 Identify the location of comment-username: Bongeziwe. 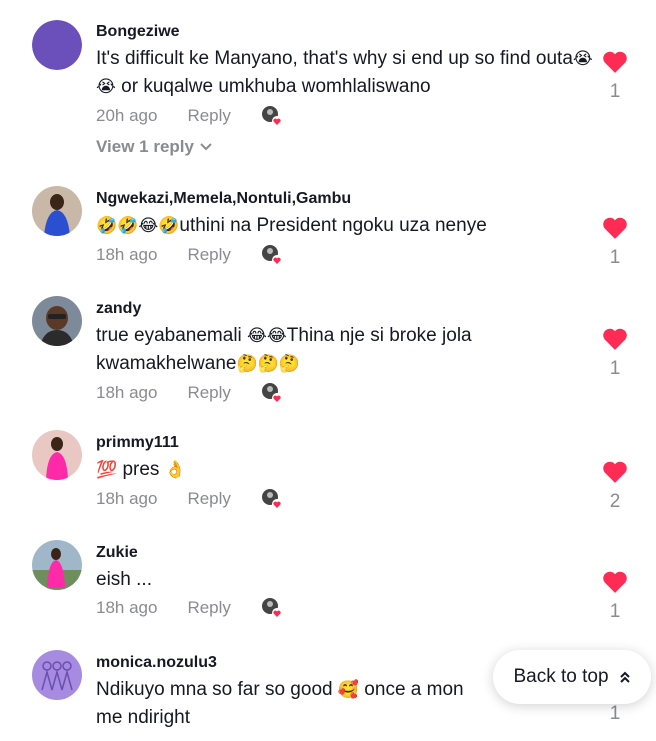
(346, 32).